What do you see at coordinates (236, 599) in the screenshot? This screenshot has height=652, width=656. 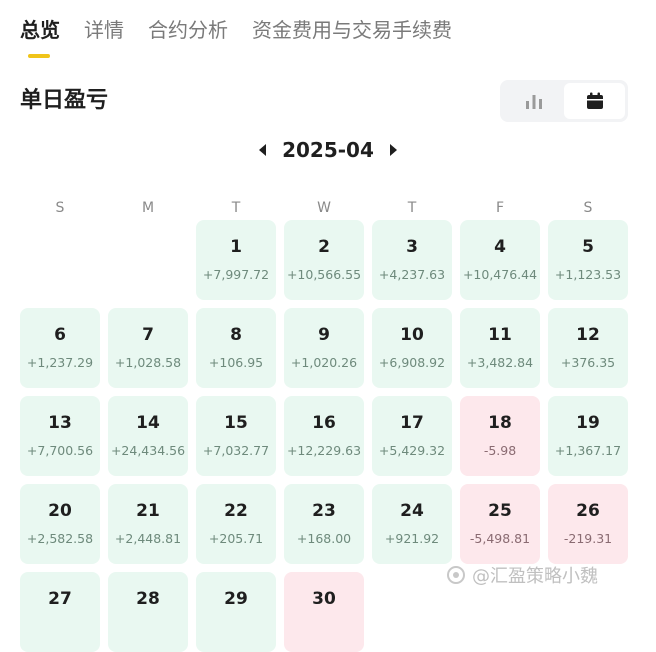 I see `day-number: 29` at bounding box center [236, 599].